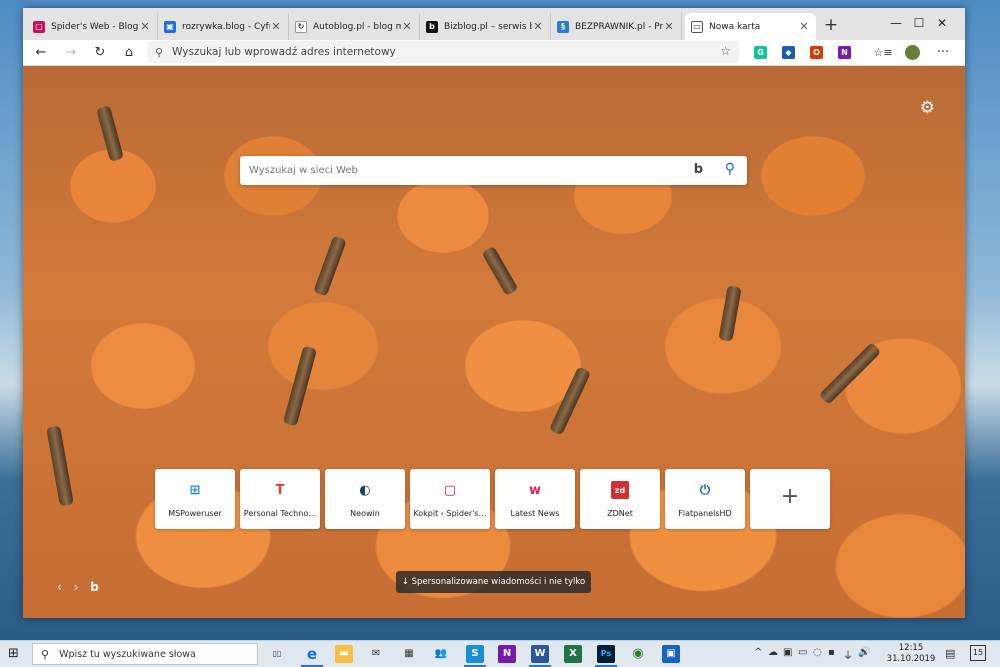 This screenshot has width=1000, height=667. What do you see at coordinates (475, 656) in the screenshot?
I see `skype-icon: S` at bounding box center [475, 656].